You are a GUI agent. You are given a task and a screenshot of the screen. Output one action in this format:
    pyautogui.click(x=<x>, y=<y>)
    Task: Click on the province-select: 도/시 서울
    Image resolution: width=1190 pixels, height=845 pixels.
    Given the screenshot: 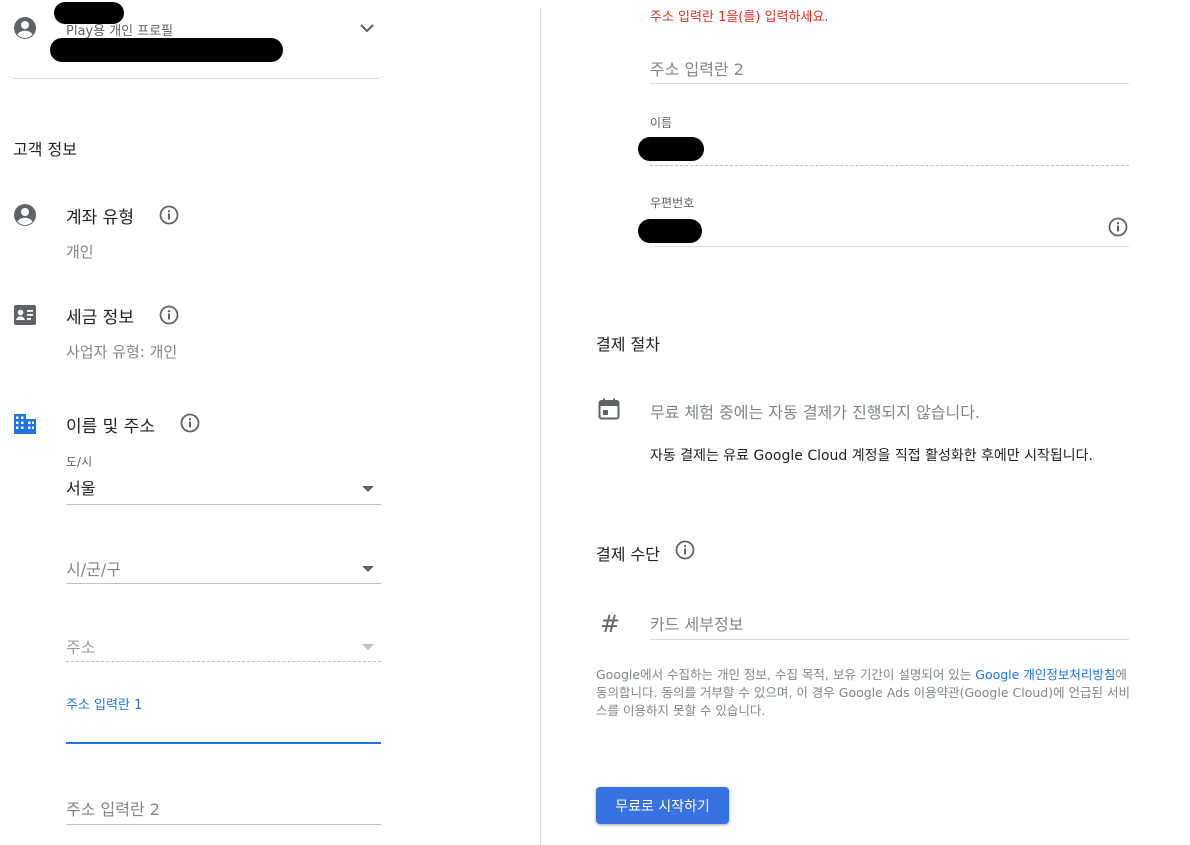 What is the action you would take?
    pyautogui.click(x=223, y=478)
    